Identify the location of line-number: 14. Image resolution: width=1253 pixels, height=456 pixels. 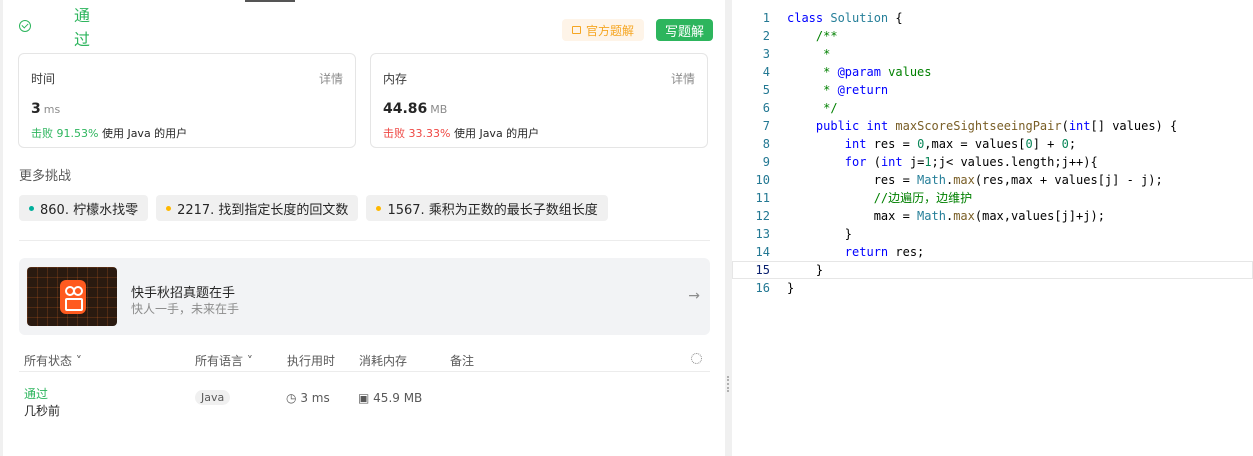
(762, 252).